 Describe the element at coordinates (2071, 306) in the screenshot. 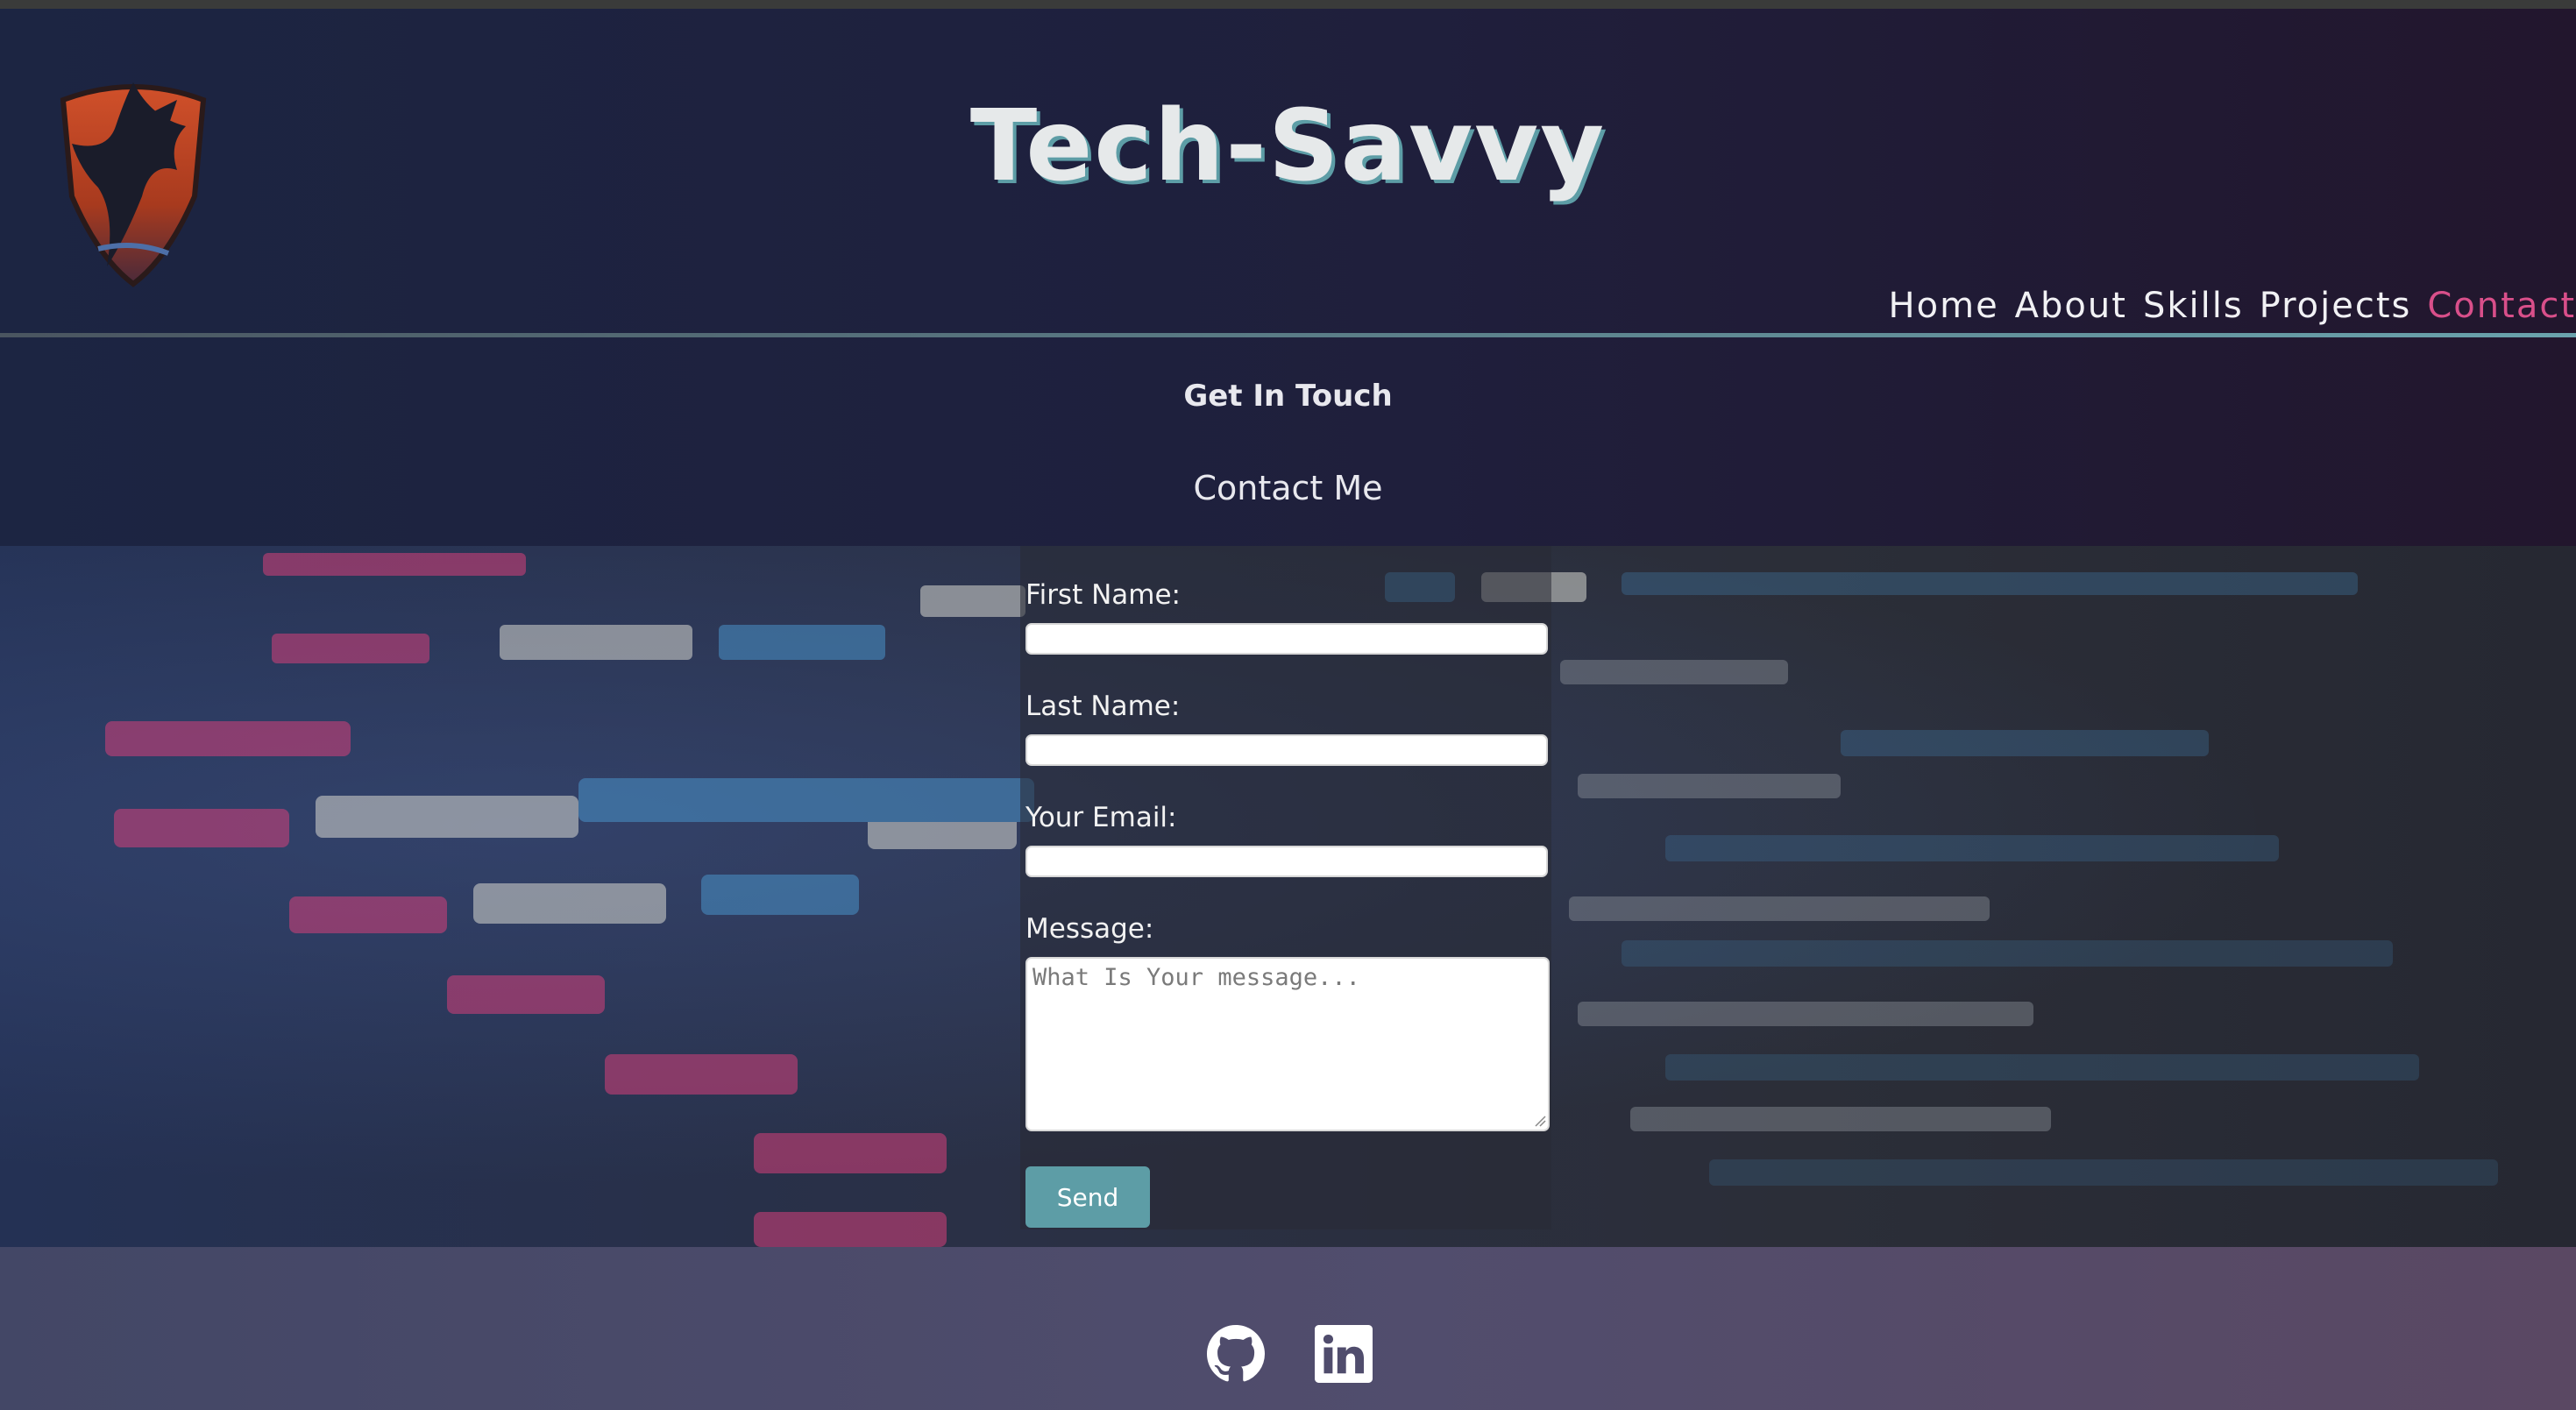

I see `nav-about: About` at that location.